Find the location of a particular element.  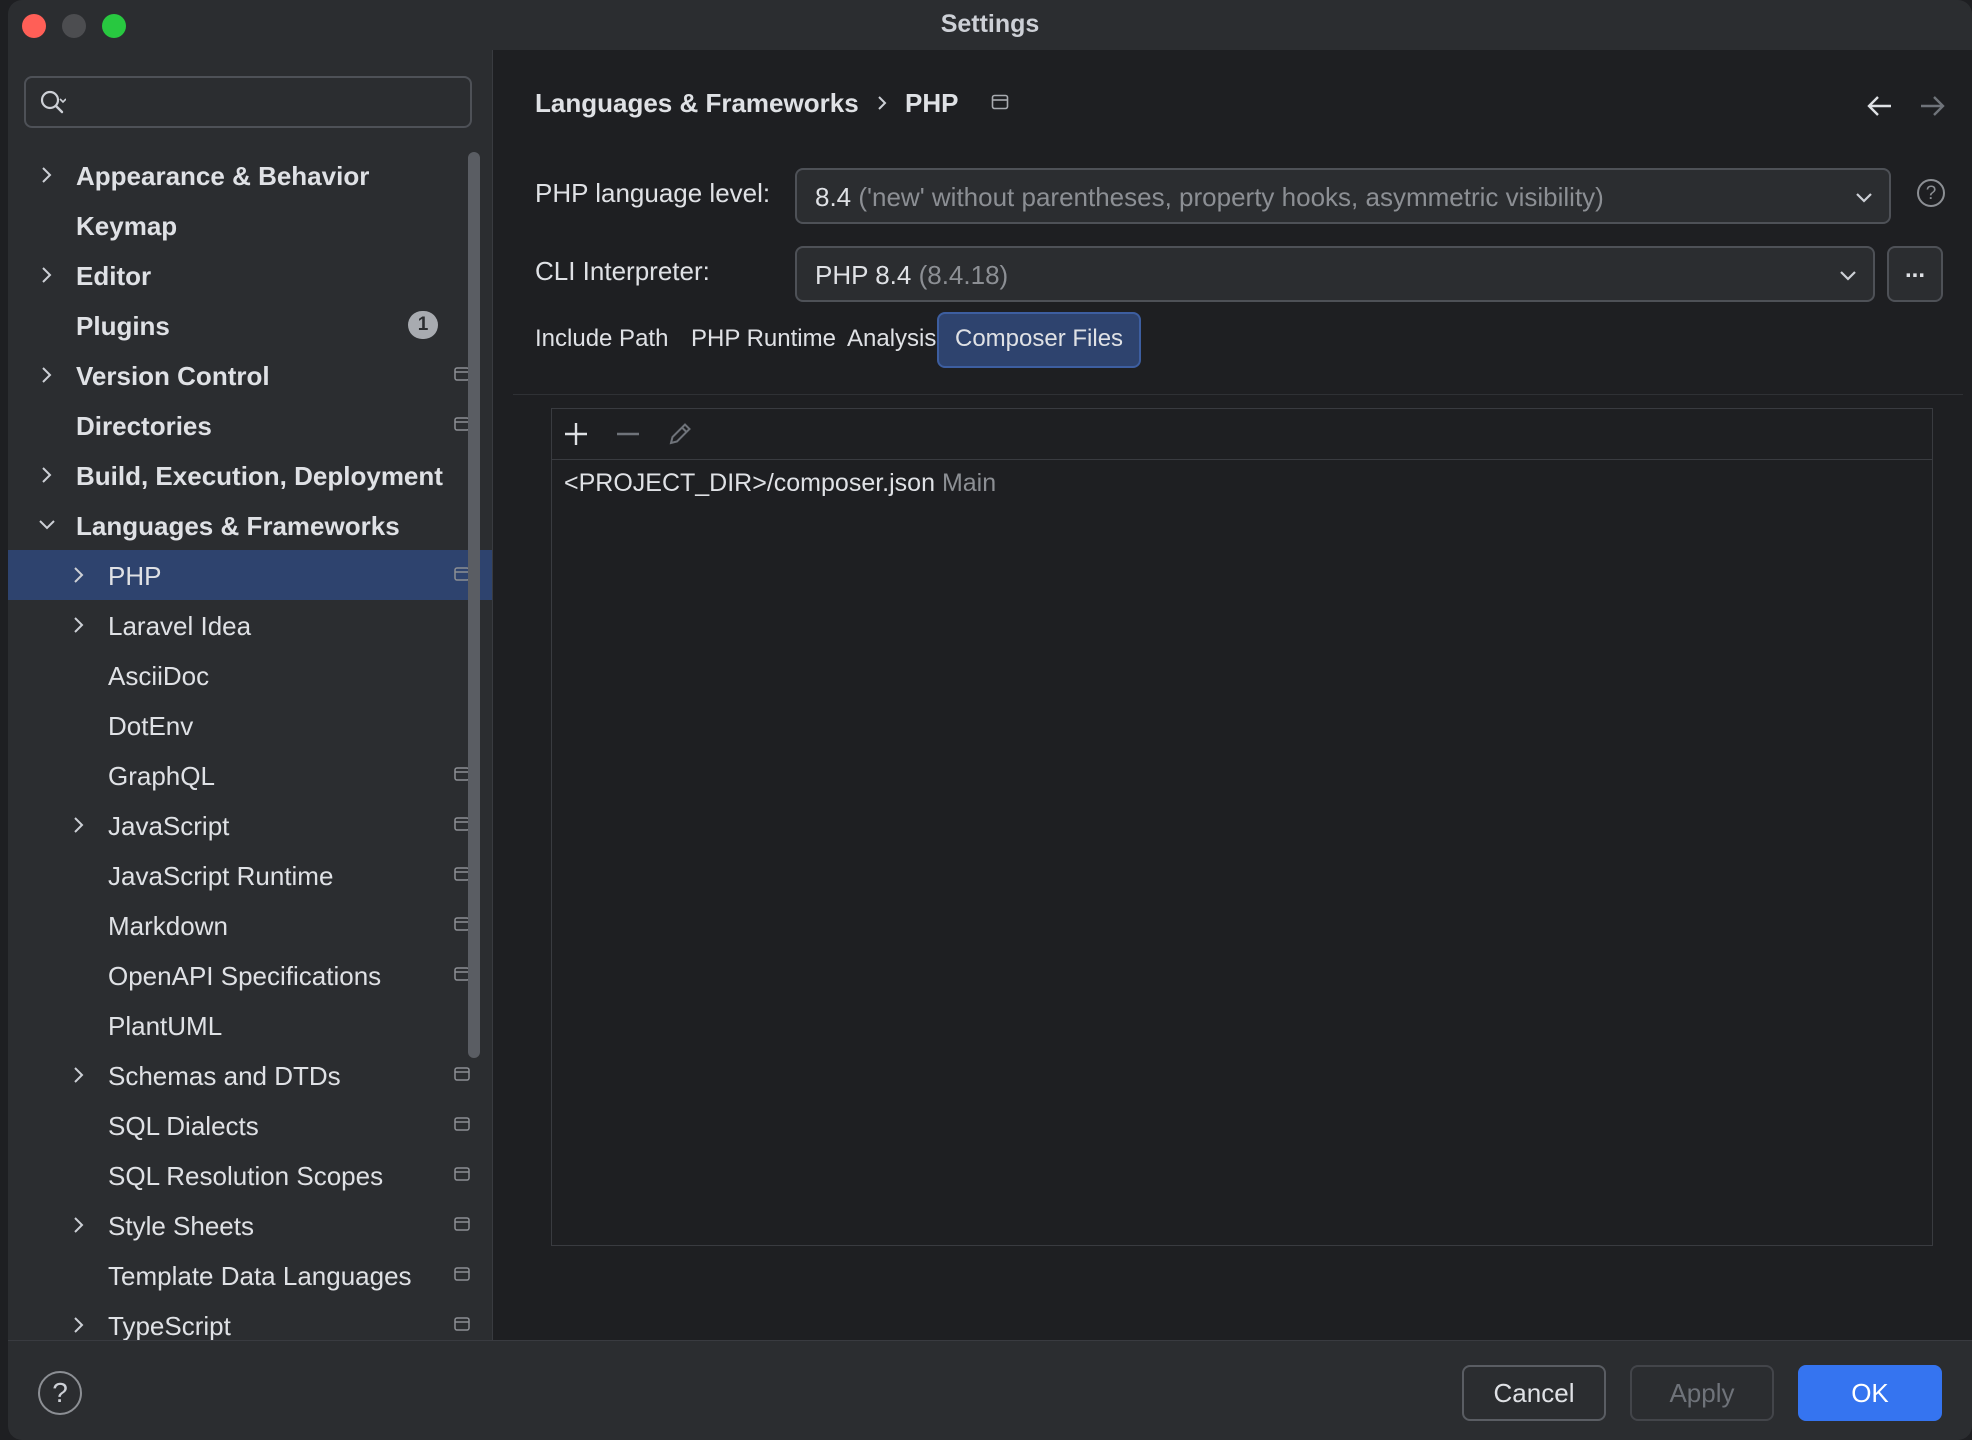

sidebar-item-label: Build, Execution, Deployment is located at coordinates (259, 476).